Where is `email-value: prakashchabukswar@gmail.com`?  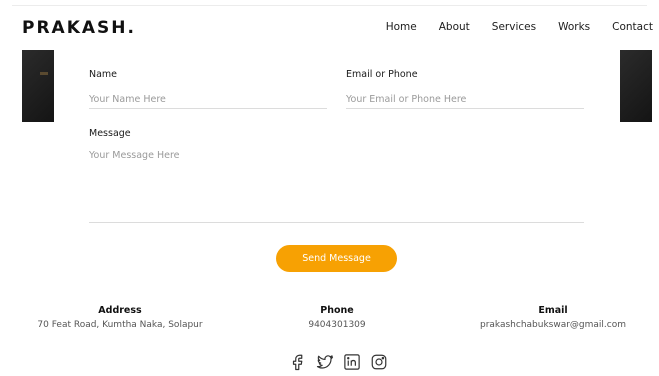
email-value: prakashchabukswar@gmail.com is located at coordinates (553, 325).